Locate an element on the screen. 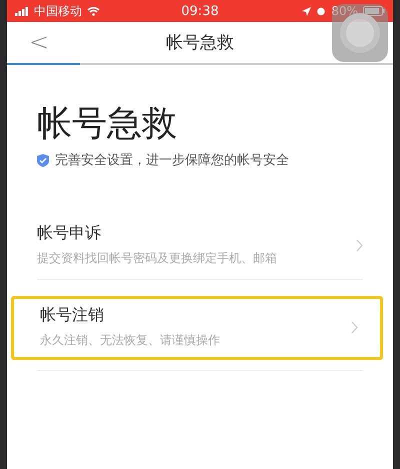  subtitle: 完善安全设置，进一步保障您的帐号安全 is located at coordinates (172, 160).